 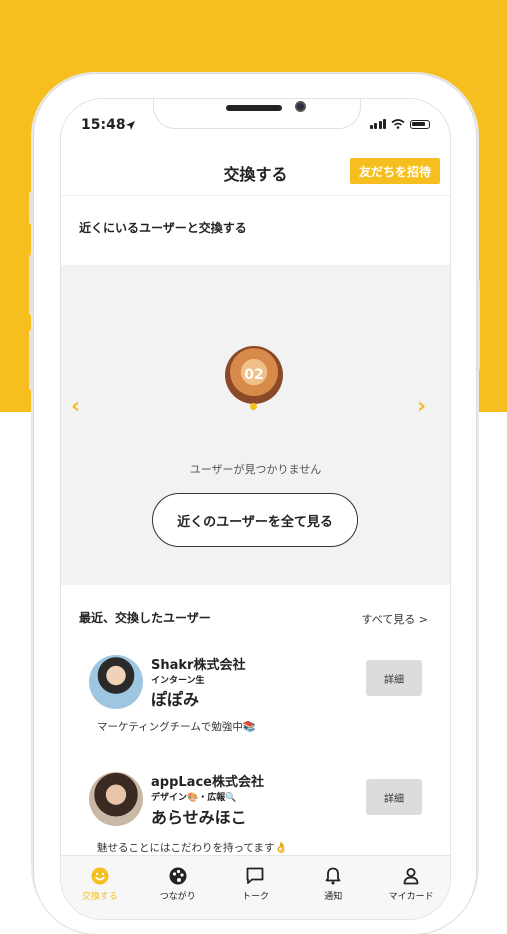 I want to click on user-role: インターン生, so click(x=178, y=681).